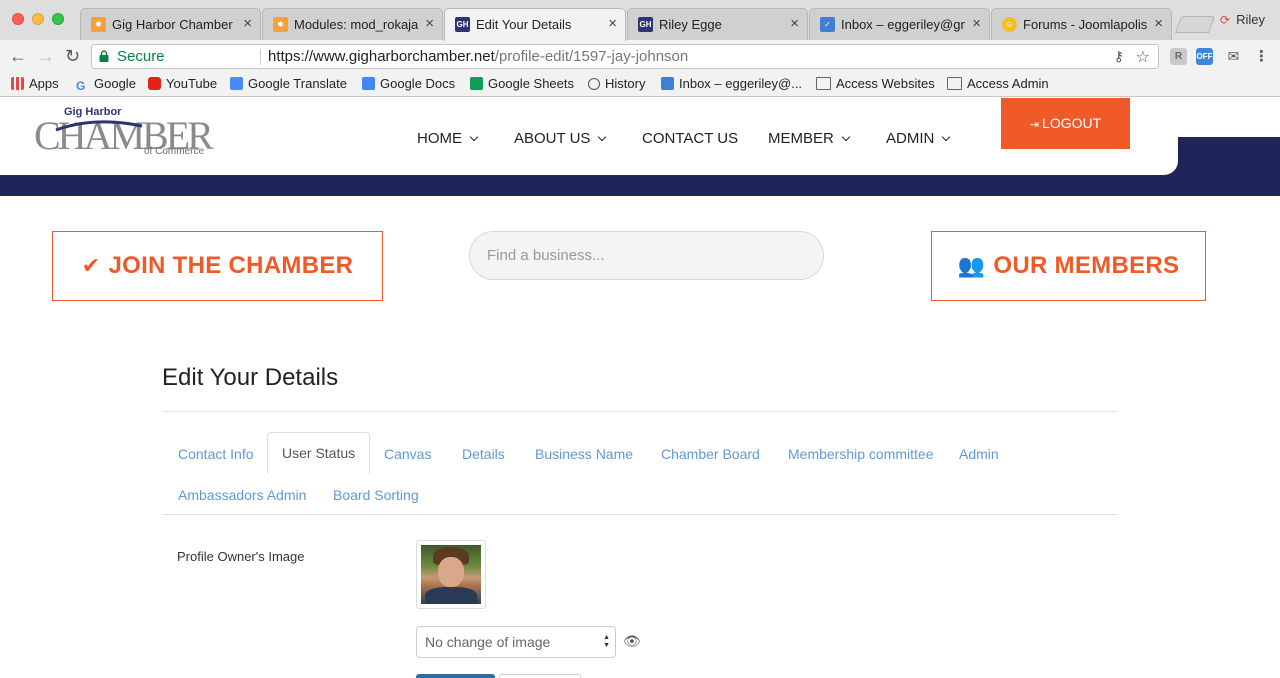  Describe the element at coordinates (46, 56) in the screenshot. I see `forward-arrow-icon: →` at that location.